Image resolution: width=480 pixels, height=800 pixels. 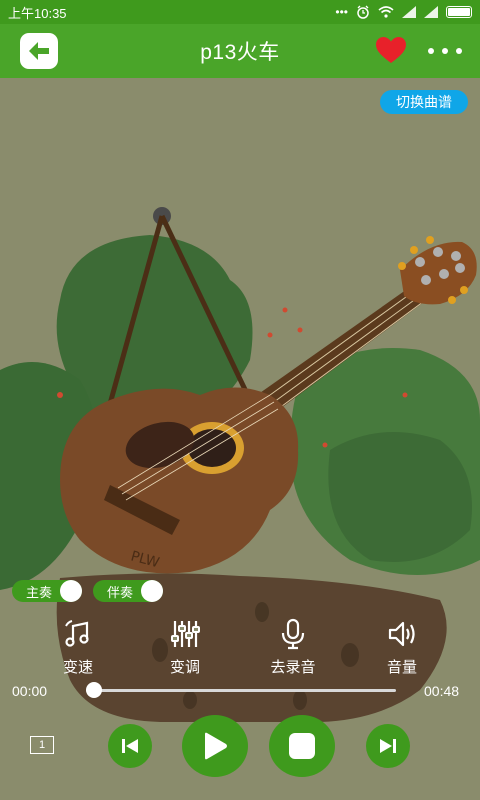 I want to click on volume-button: 音量, so click(x=402, y=648).